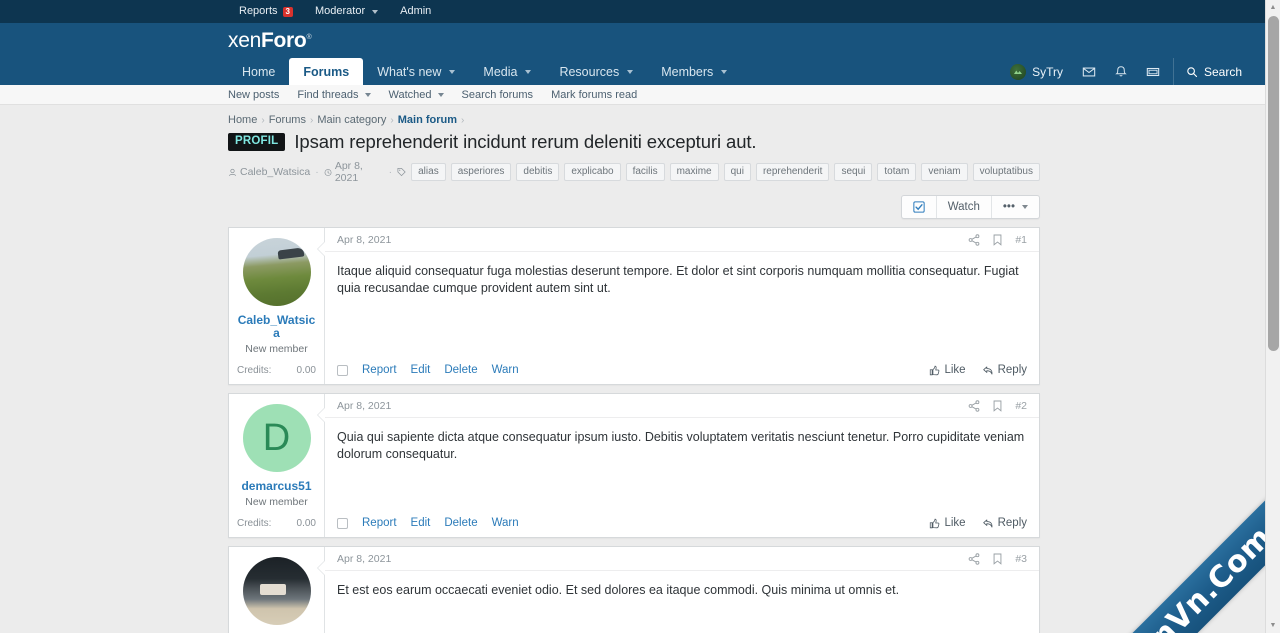 This screenshot has height=633, width=1280. Describe the element at coordinates (481, 172) in the screenshot. I see `tag-chip: asperiores` at that location.